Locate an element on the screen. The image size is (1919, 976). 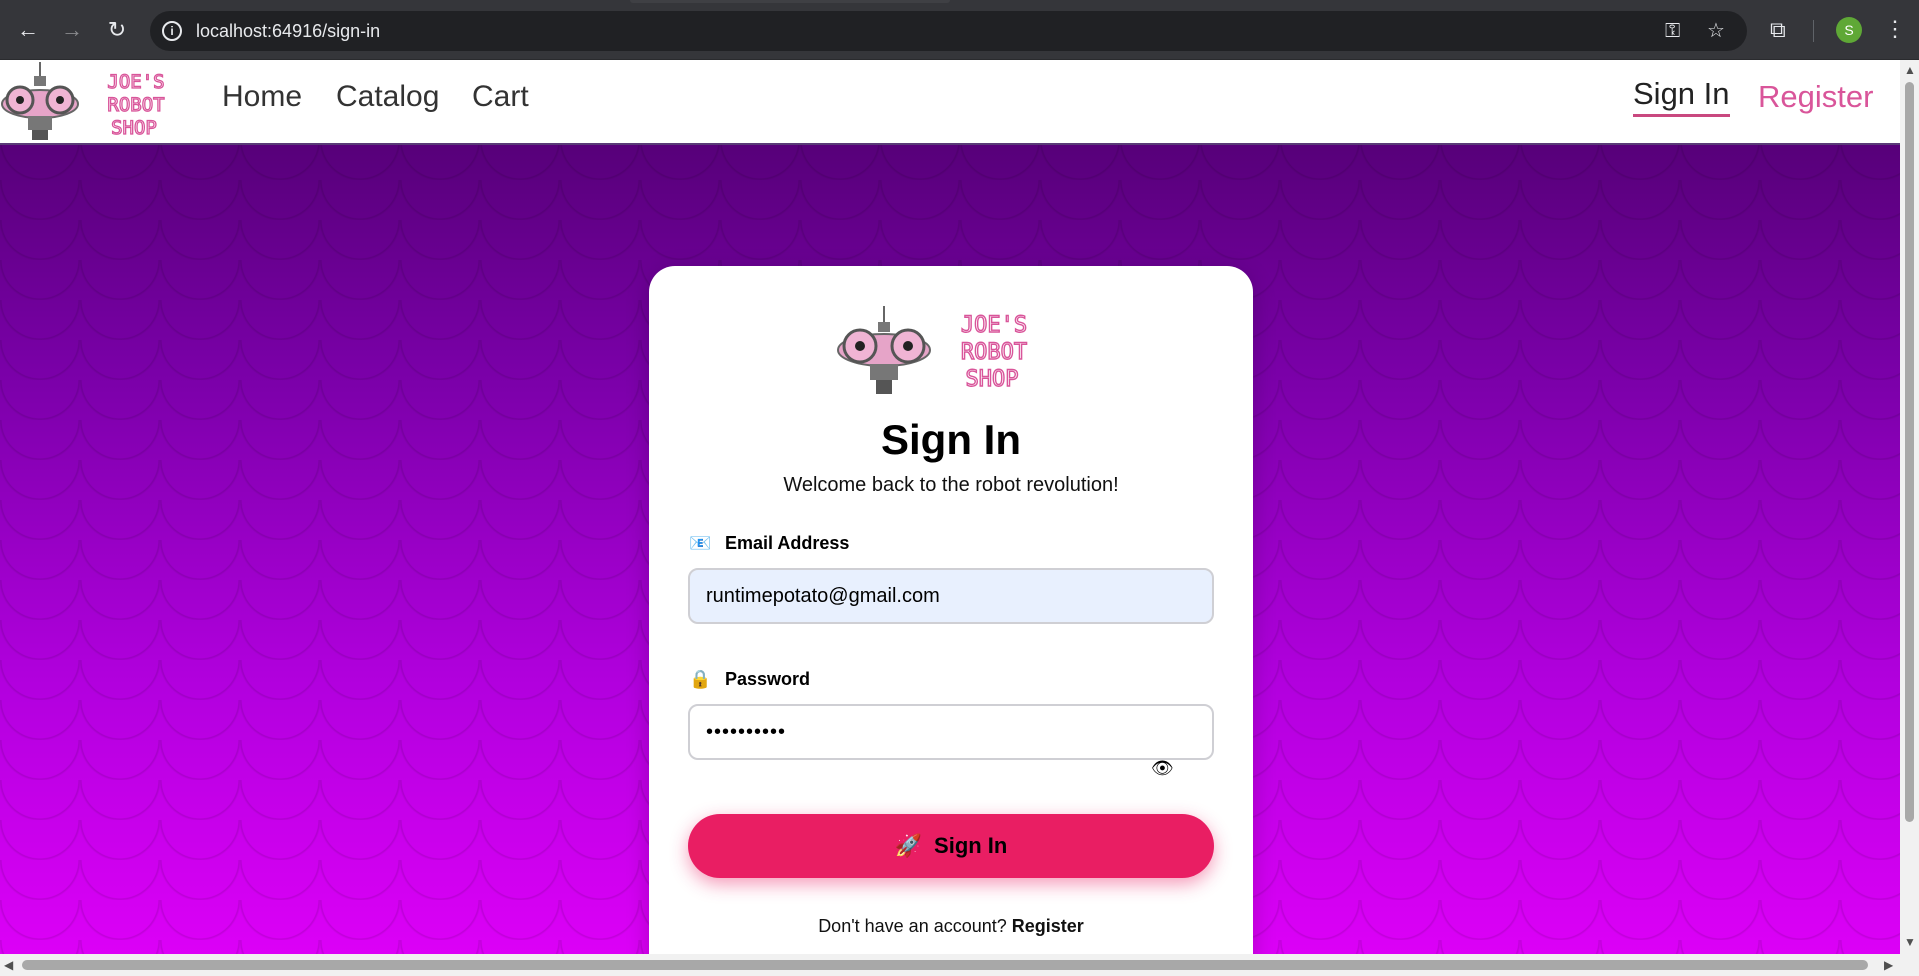
sign-in-button: 🚀 Sign In is located at coordinates (951, 846).